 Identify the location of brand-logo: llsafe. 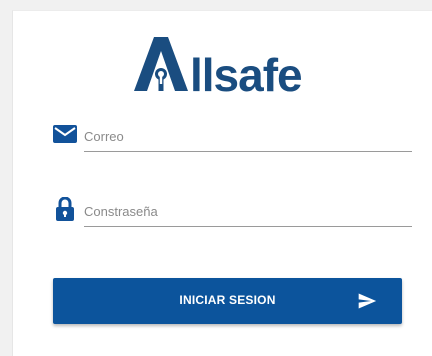
(230, 64).